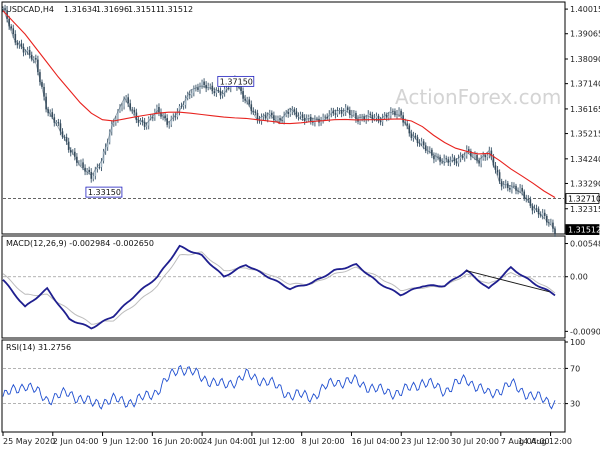 This screenshot has width=600, height=450. I want to click on level-price-tag: 1.32710, so click(584, 199).